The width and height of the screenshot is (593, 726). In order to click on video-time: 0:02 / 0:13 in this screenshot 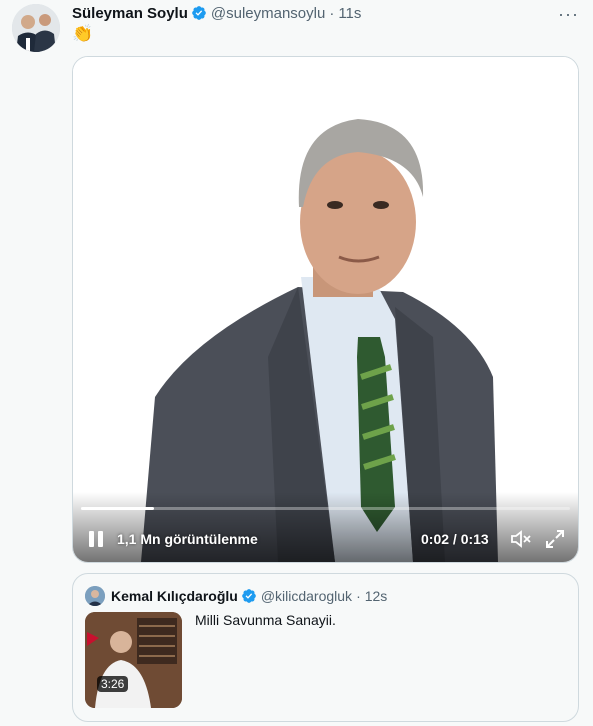, I will do `click(455, 539)`.